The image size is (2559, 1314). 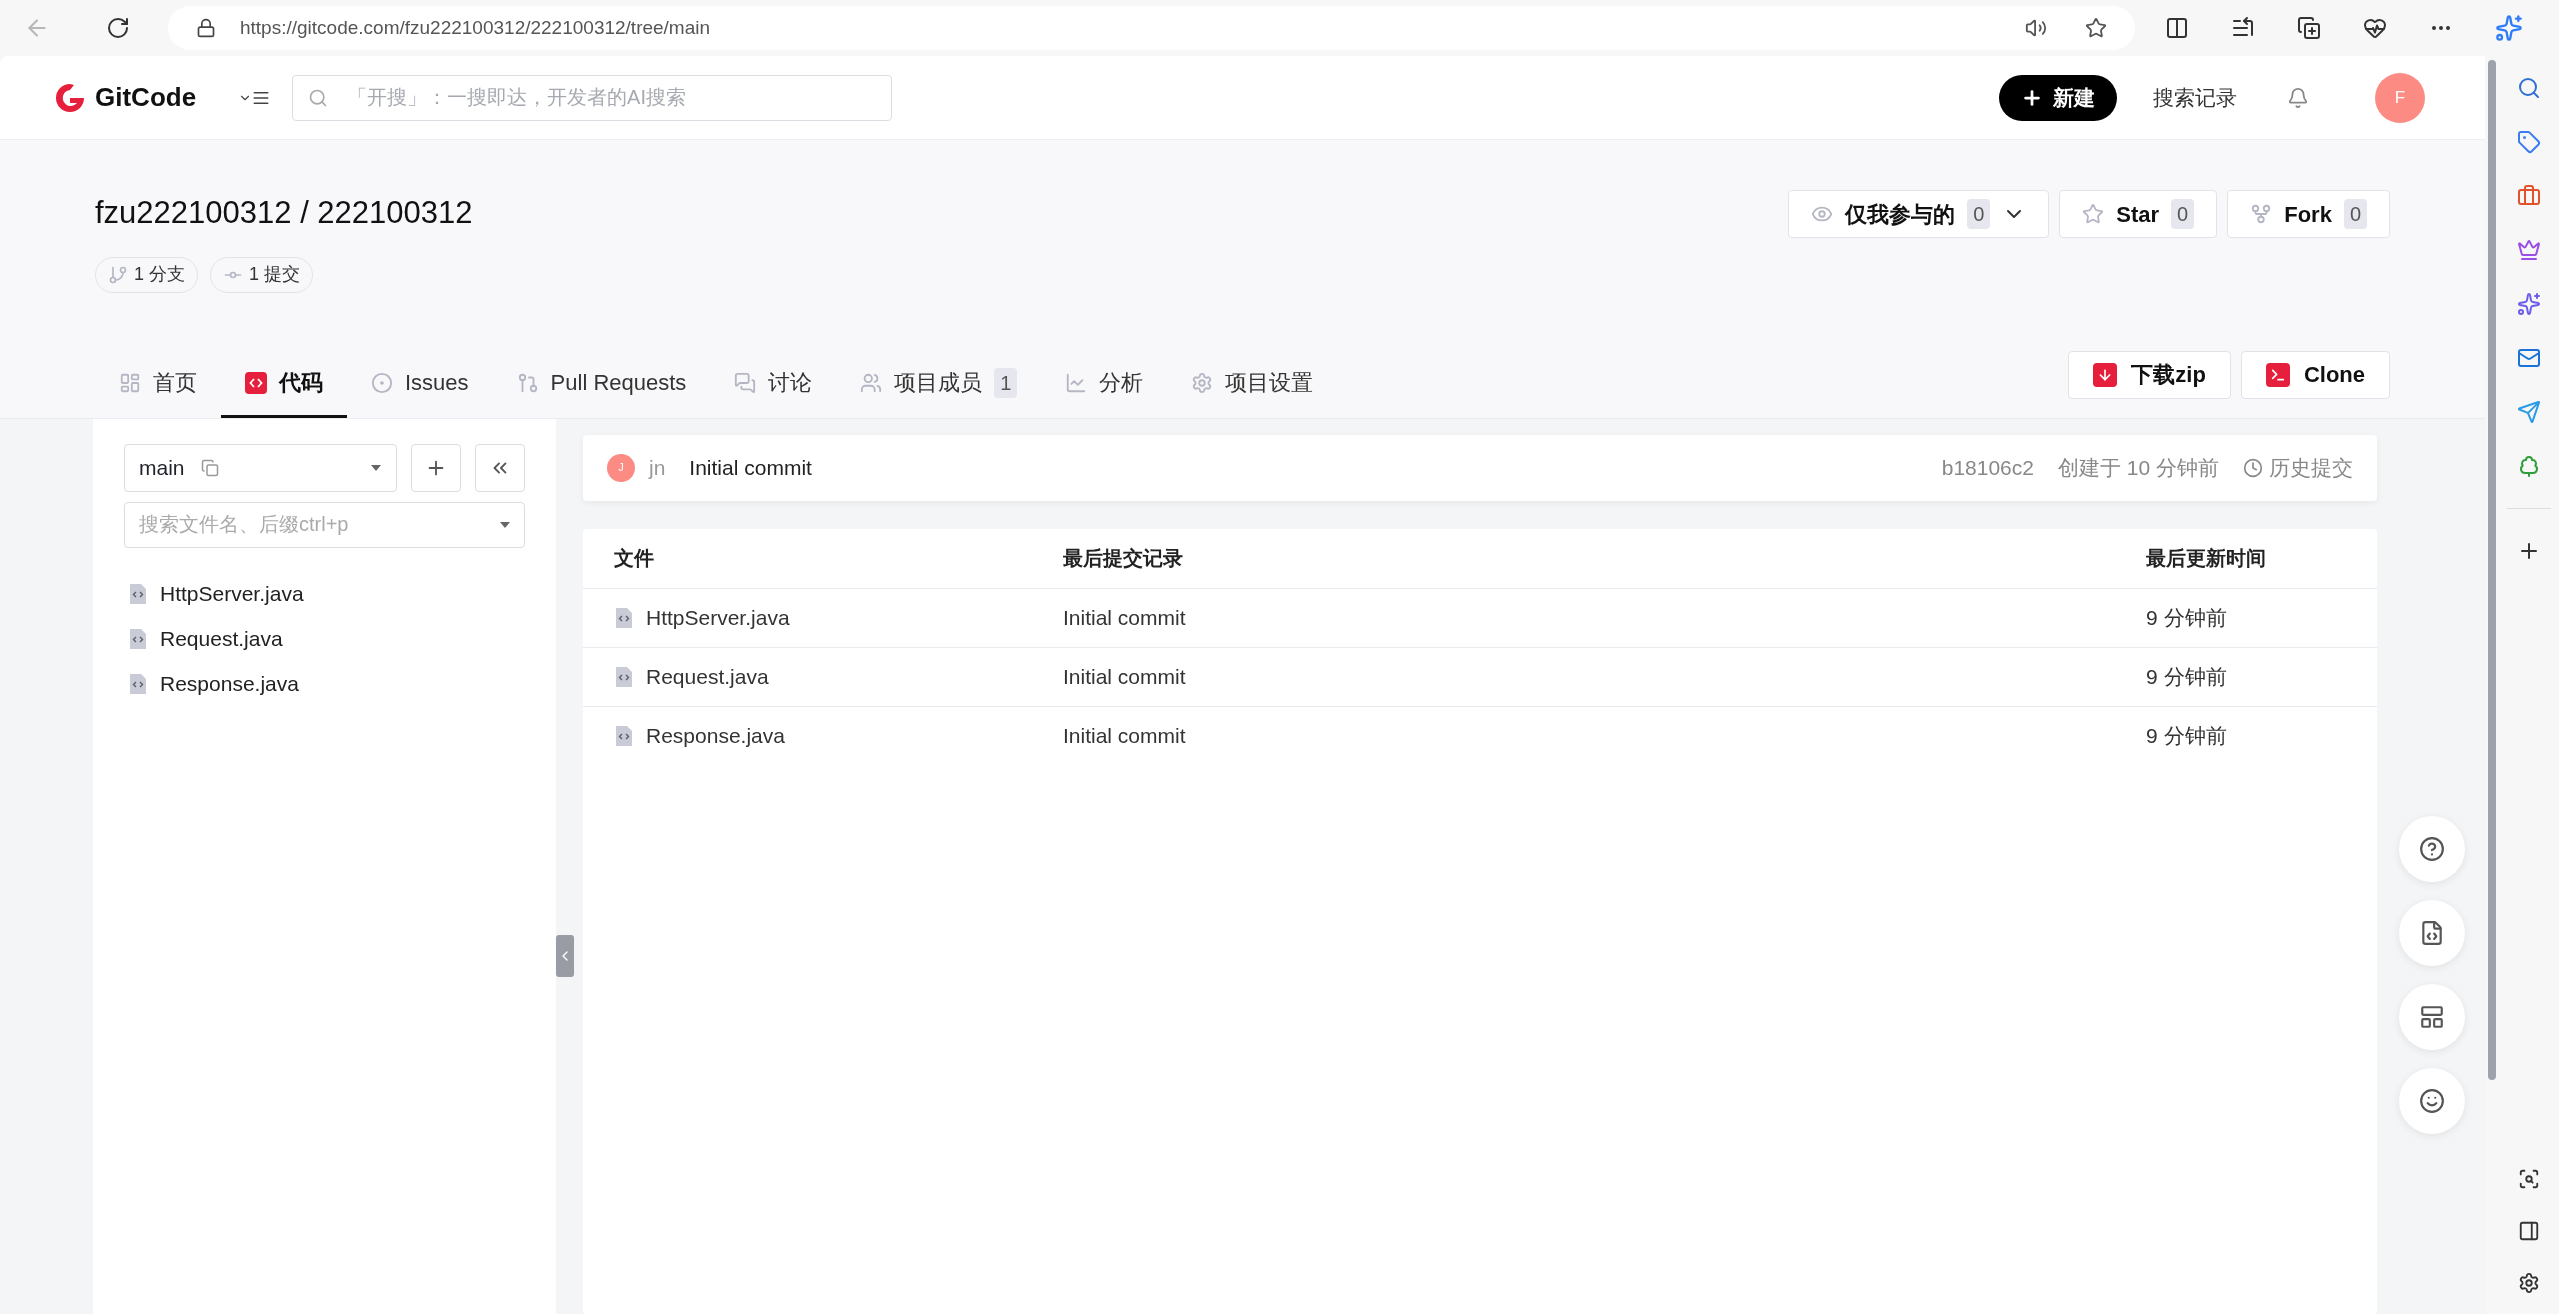 What do you see at coordinates (382, 382) in the screenshot?
I see `circle-icon` at bounding box center [382, 382].